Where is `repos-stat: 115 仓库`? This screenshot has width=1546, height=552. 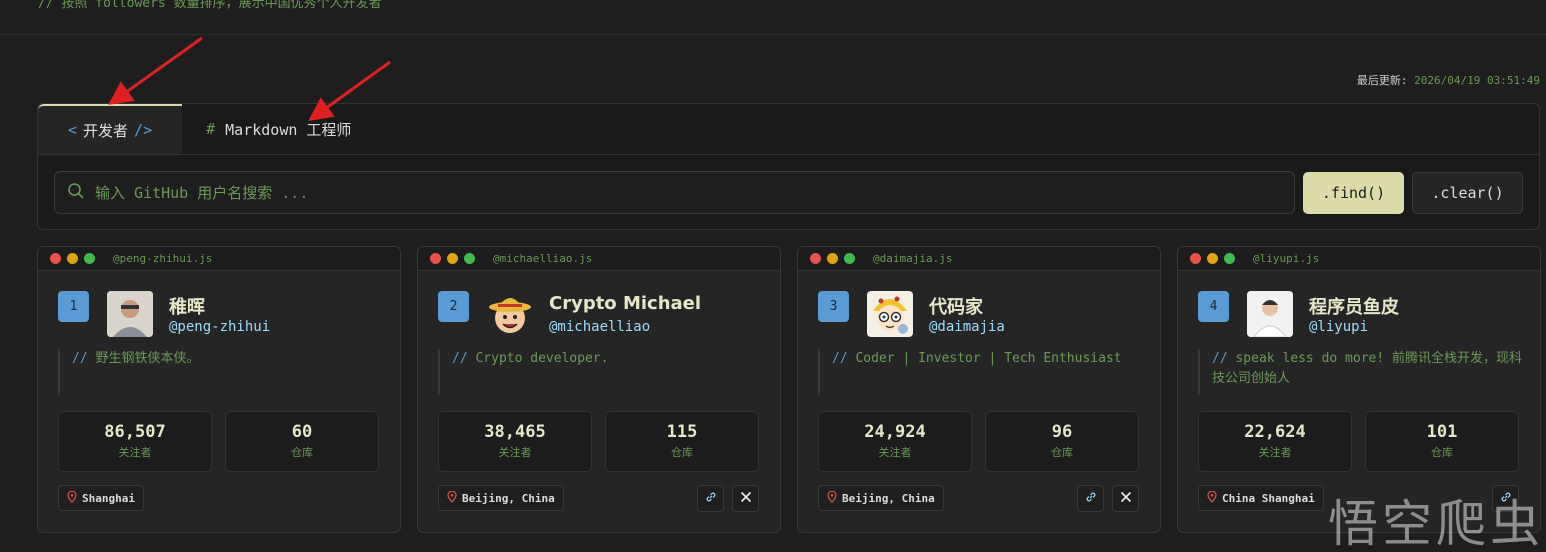
repos-stat: 115 仓库 is located at coordinates (682, 441).